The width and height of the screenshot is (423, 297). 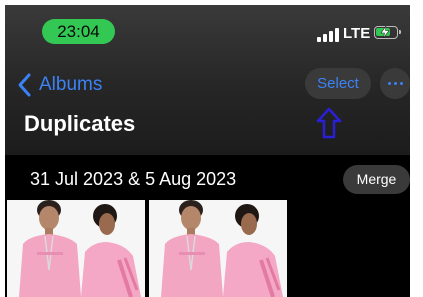 What do you see at coordinates (338, 83) in the screenshot?
I see `select-button: Select` at bounding box center [338, 83].